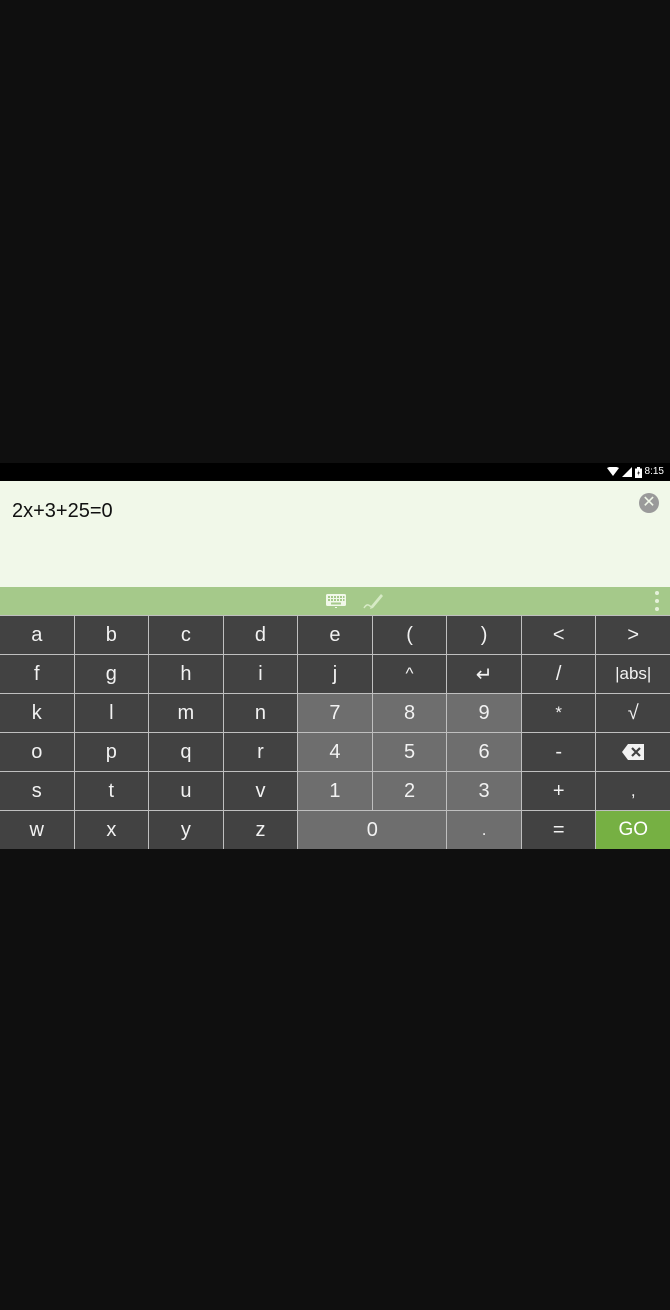 Image resolution: width=670 pixels, height=1310 pixels. Describe the element at coordinates (484, 830) in the screenshot. I see `key-decimal: .` at that location.